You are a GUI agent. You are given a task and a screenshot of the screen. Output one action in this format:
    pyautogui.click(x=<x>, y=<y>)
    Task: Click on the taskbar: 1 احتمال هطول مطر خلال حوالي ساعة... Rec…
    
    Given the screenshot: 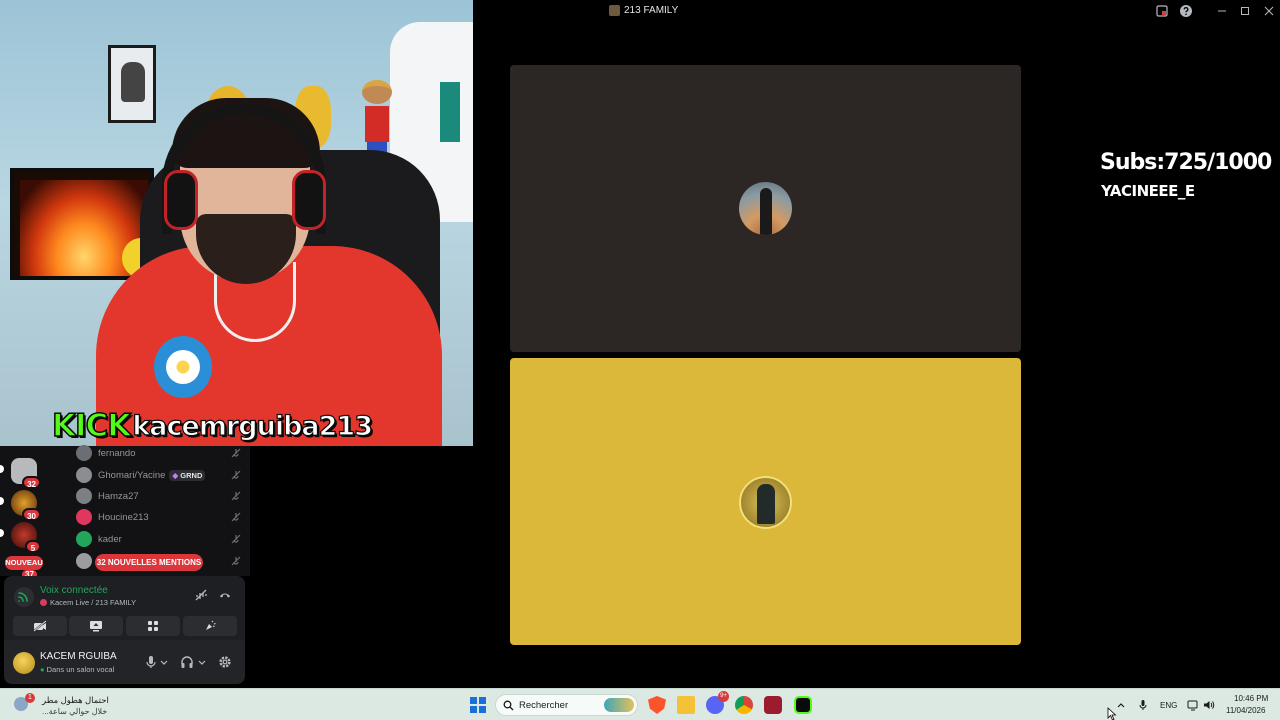 What is the action you would take?
    pyautogui.click(x=640, y=704)
    